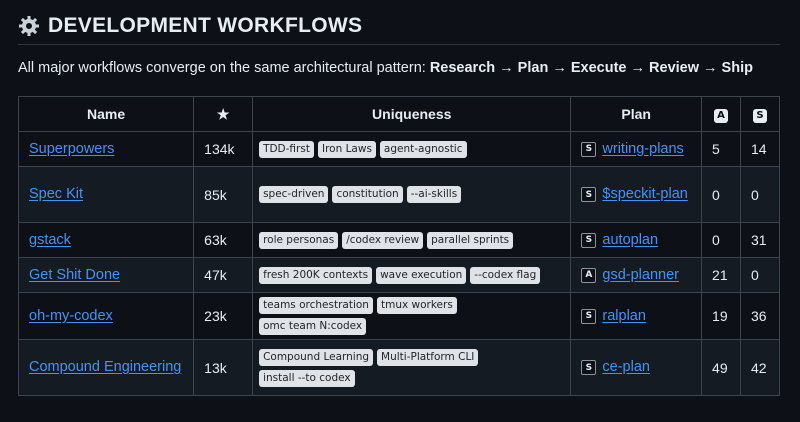 This screenshot has height=422, width=800. I want to click on uniqueness-tag: teams orchestration, so click(316, 305).